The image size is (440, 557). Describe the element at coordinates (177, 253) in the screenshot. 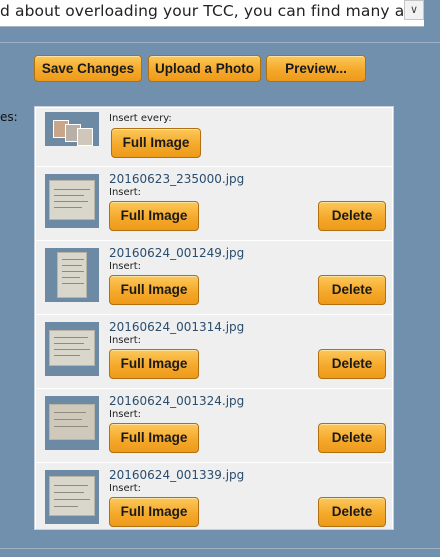

I see `photo-filename: 20160624_001249.jpg` at that location.